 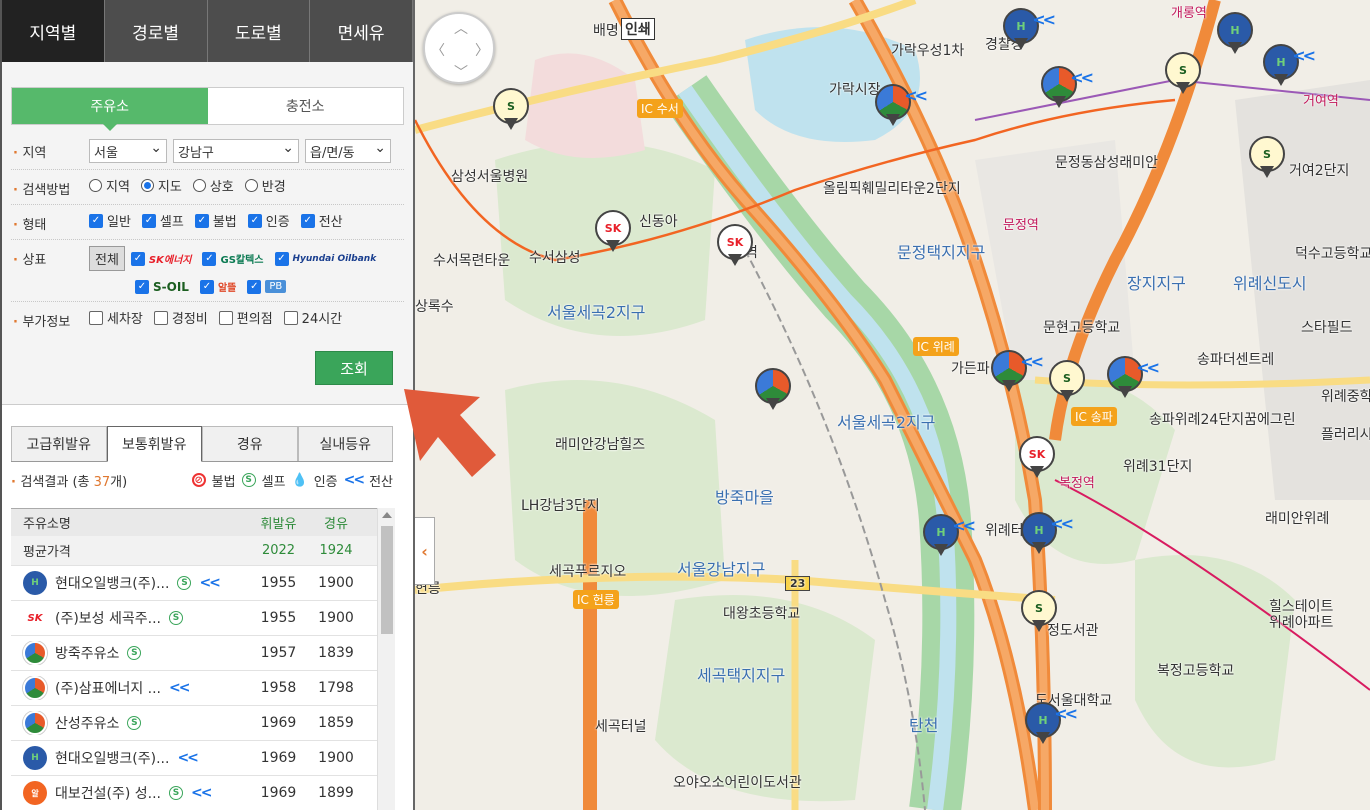 I want to click on header-diesel: 경유, so click(x=336, y=522).